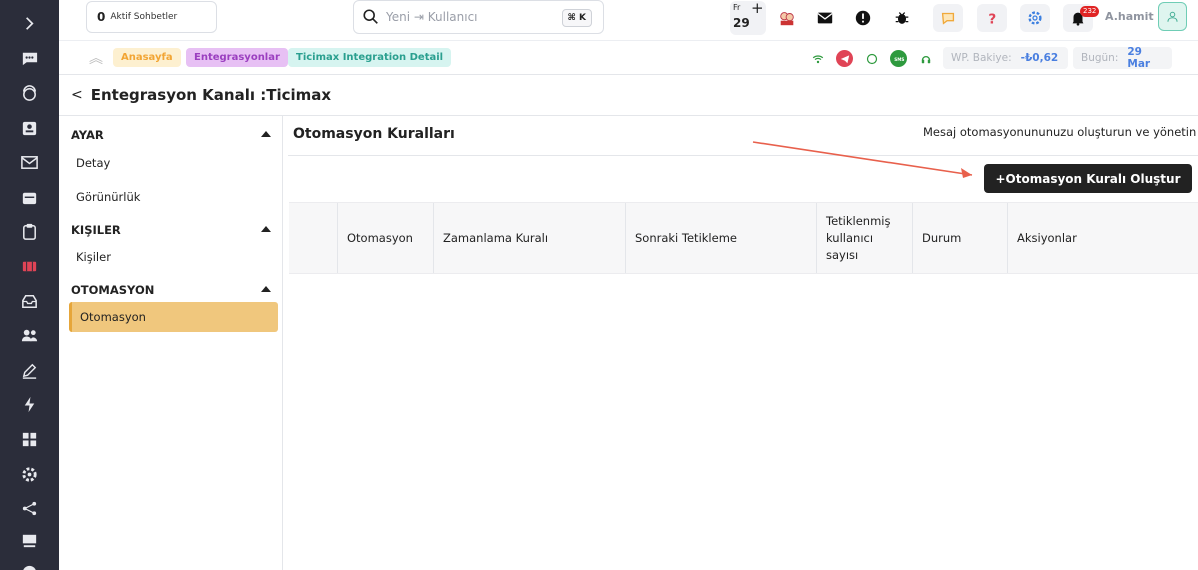  I want to click on section-kisiler: KIŞILER, so click(171, 230).